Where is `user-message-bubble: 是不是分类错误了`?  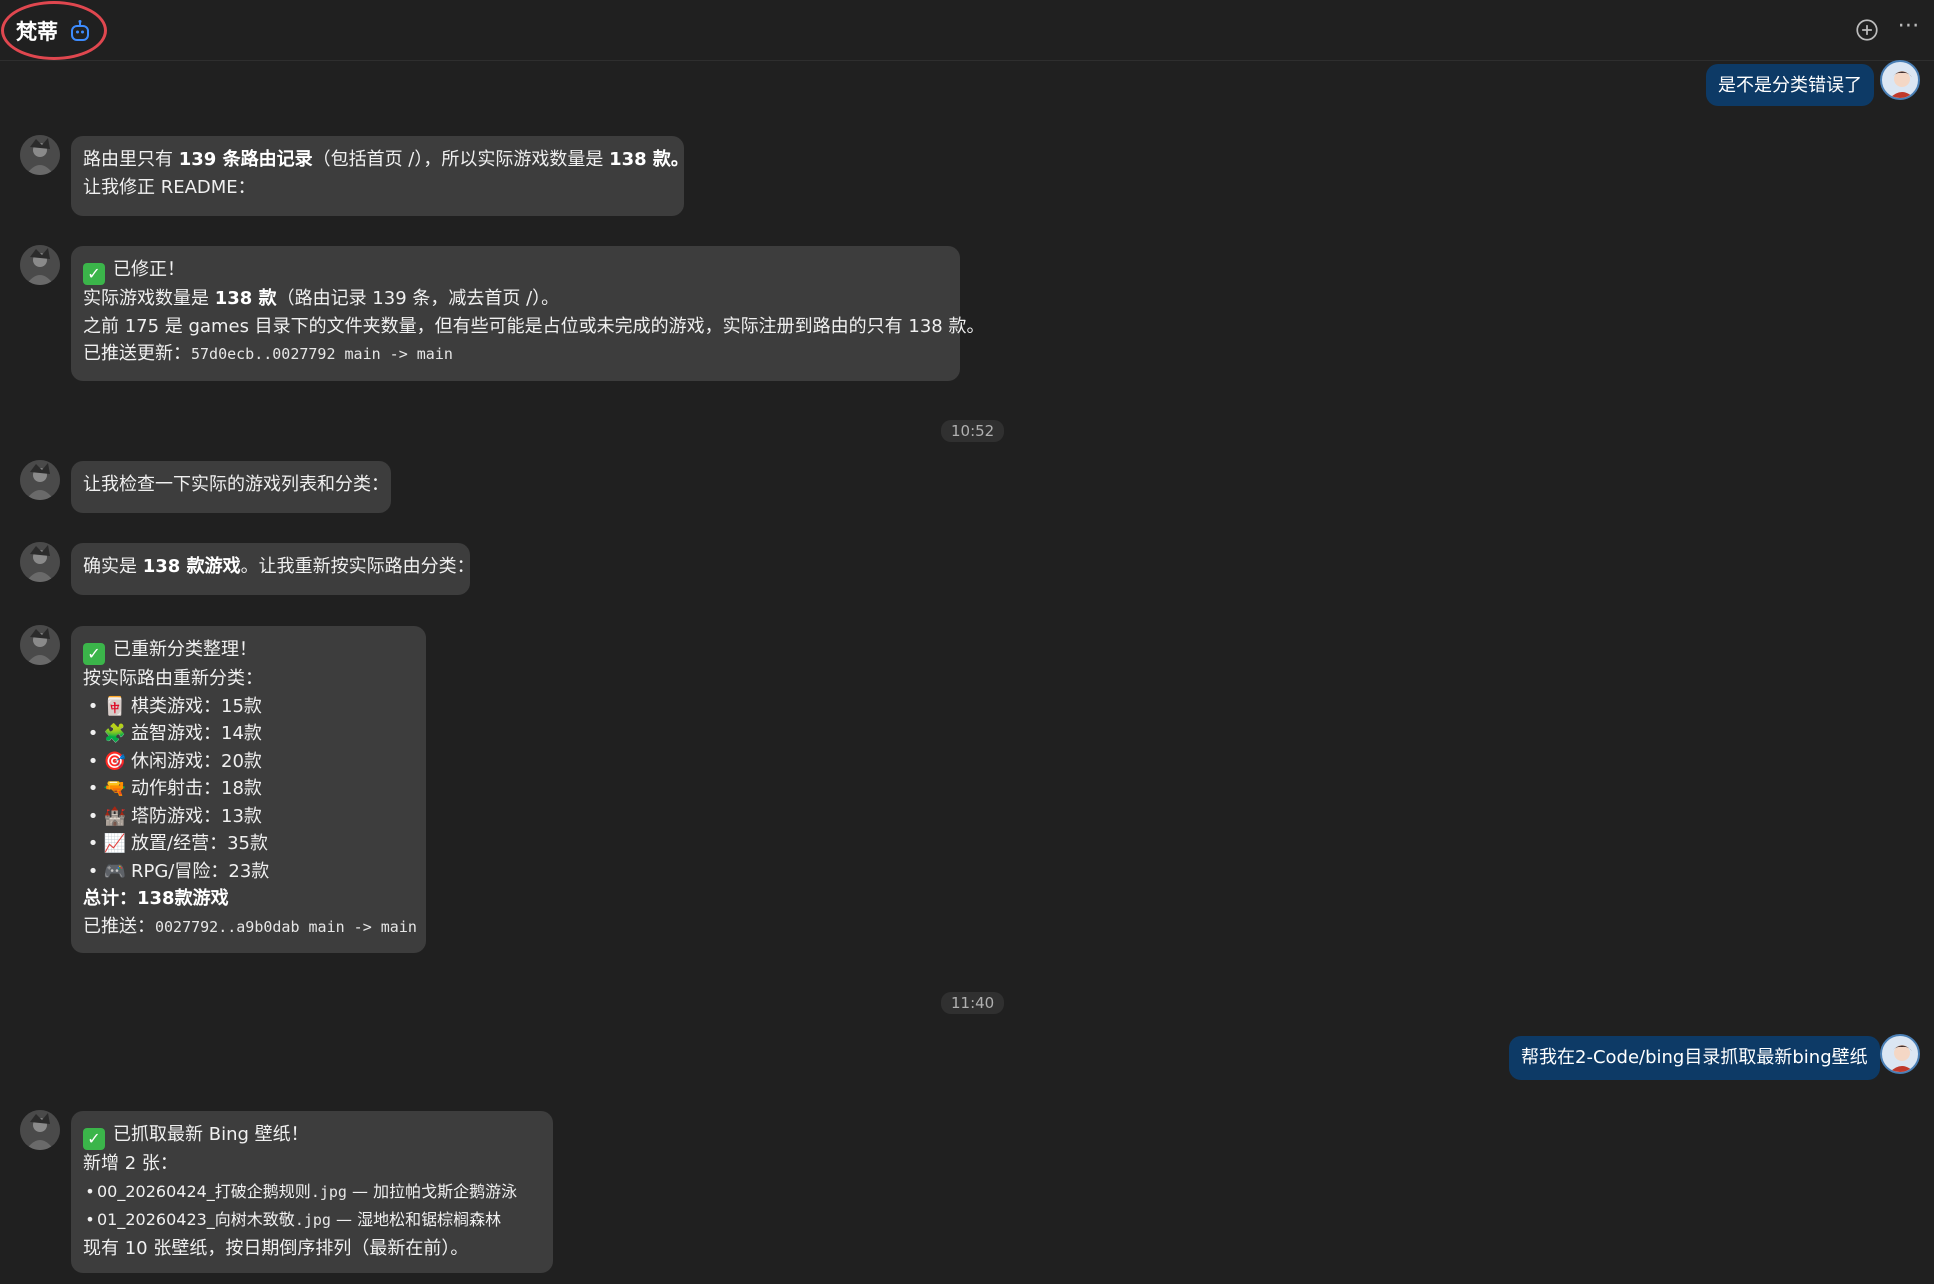 user-message-bubble: 是不是分类错误了 is located at coordinates (1790, 85).